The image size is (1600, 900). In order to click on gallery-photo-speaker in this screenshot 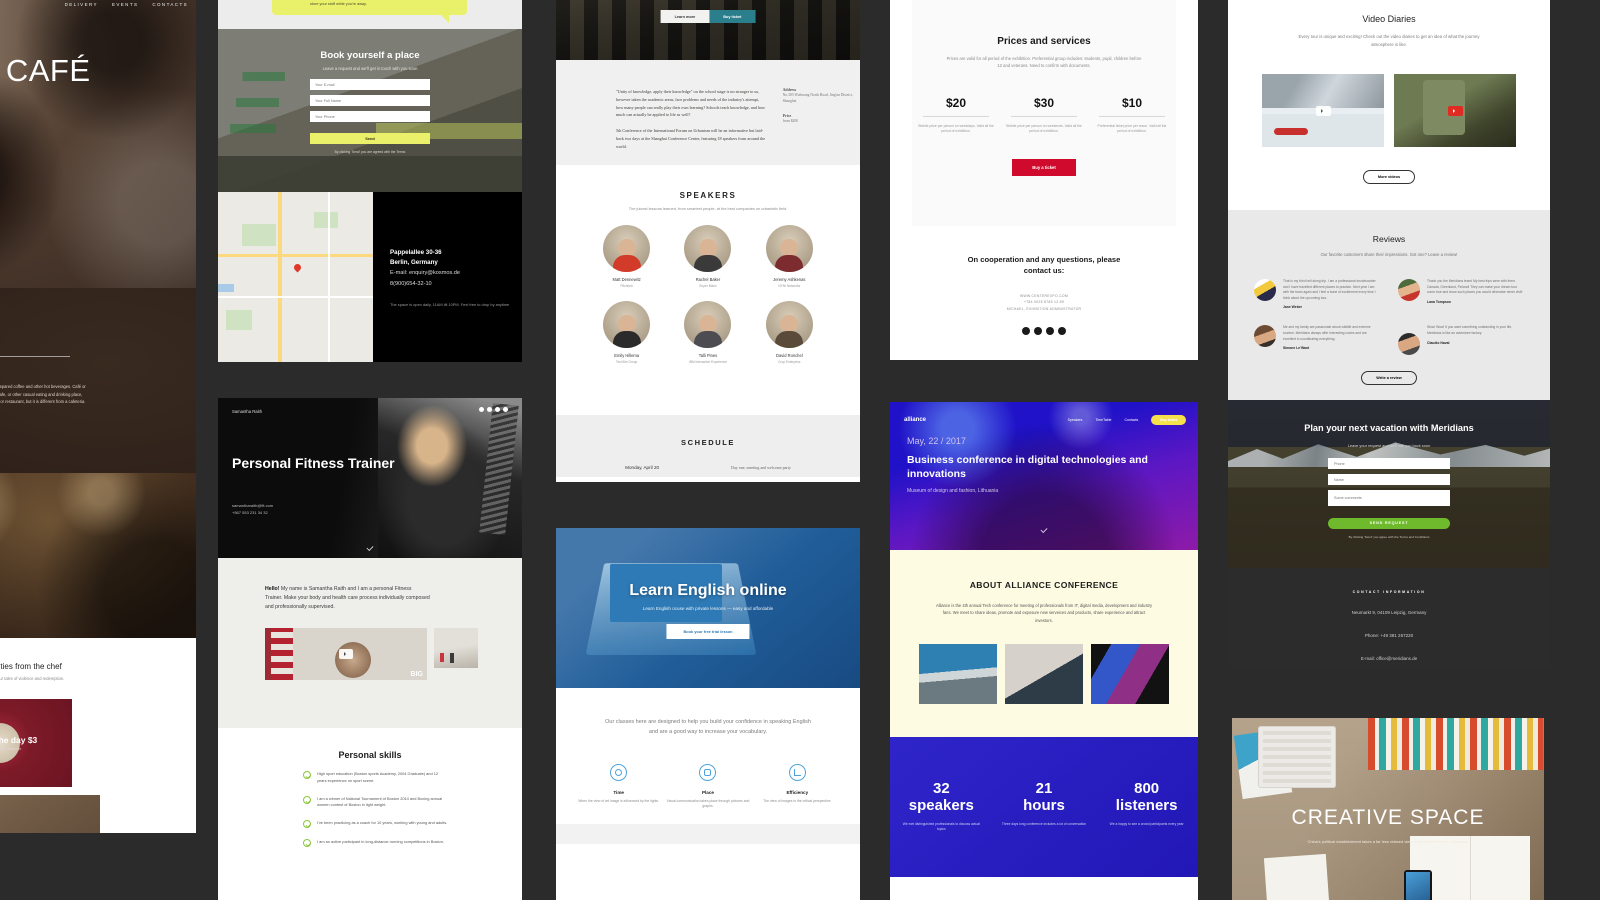, I will do `click(1044, 674)`.